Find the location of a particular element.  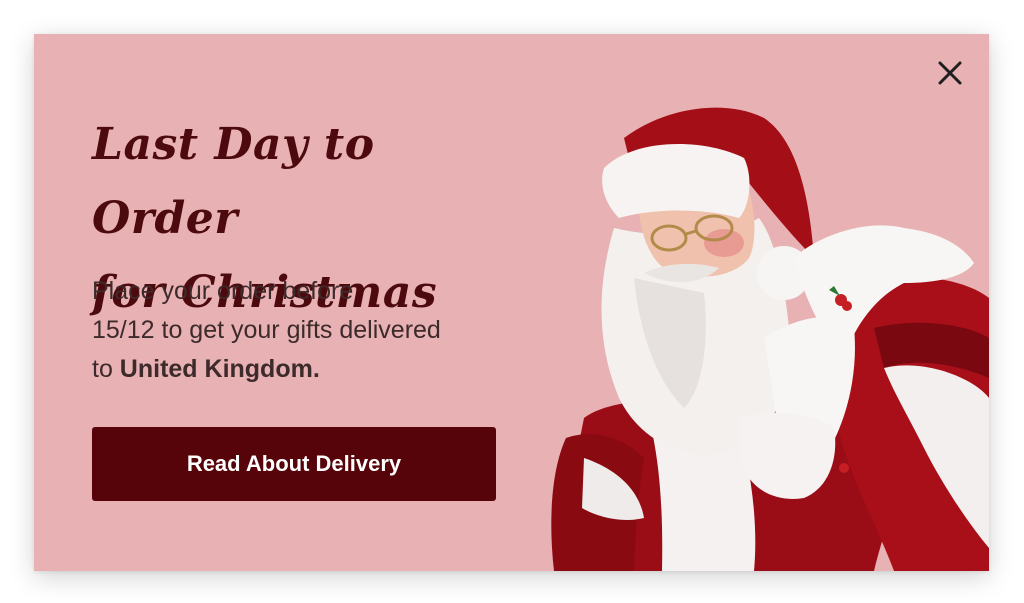

close-button is located at coordinates (950, 73).